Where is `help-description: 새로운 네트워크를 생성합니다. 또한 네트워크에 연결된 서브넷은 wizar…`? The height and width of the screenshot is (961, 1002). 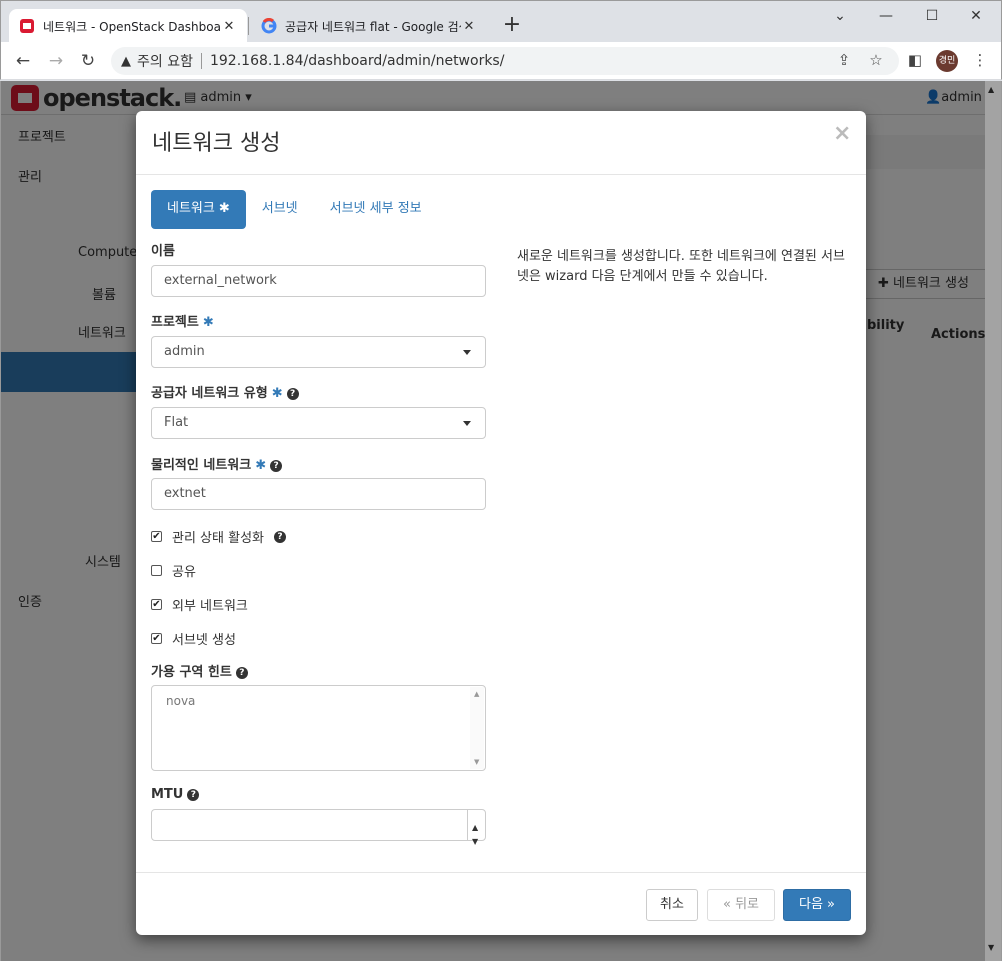
help-description: 새로운 네트워크를 생성합니다. 또한 네트워크에 연결된 서브넷은 wizar… is located at coordinates (681, 266).